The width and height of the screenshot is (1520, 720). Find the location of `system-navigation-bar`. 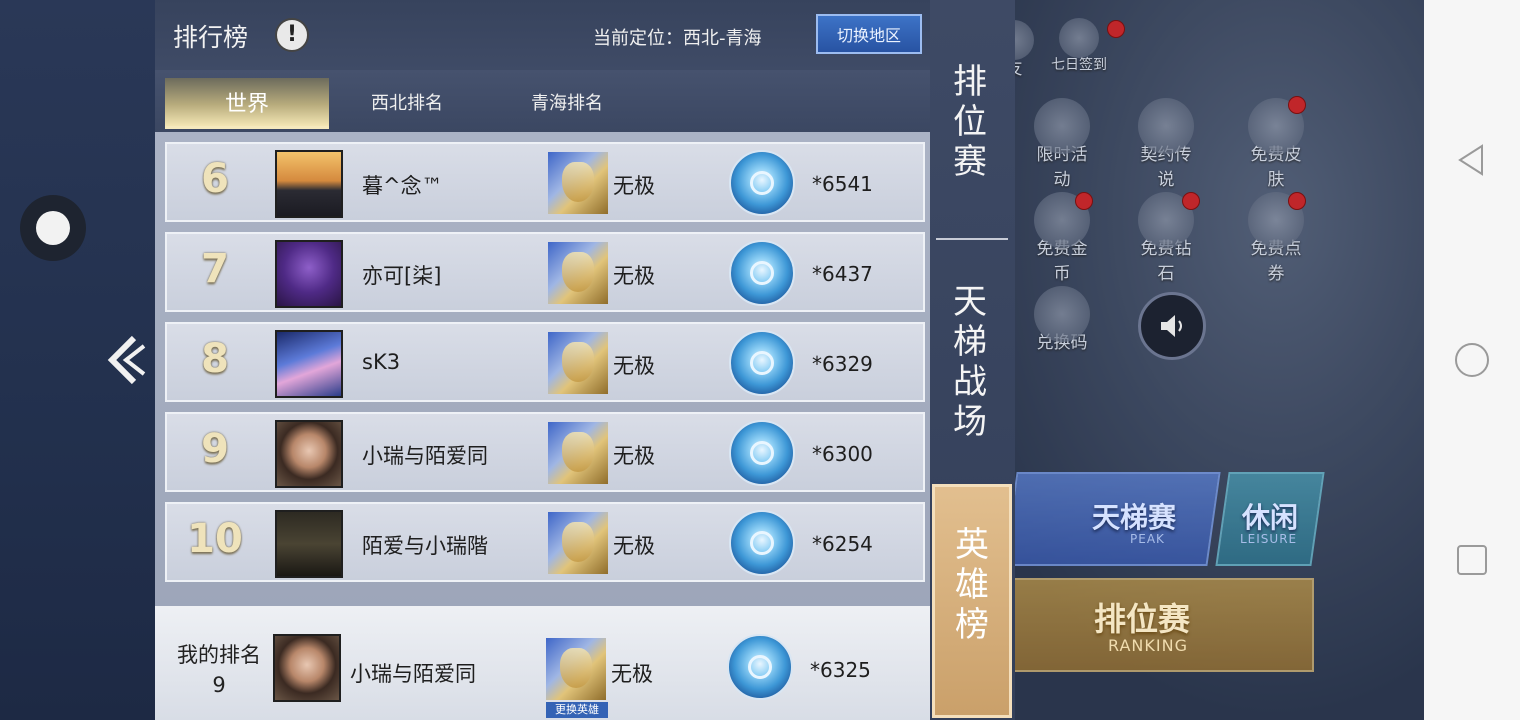

system-navigation-bar is located at coordinates (1472, 360).